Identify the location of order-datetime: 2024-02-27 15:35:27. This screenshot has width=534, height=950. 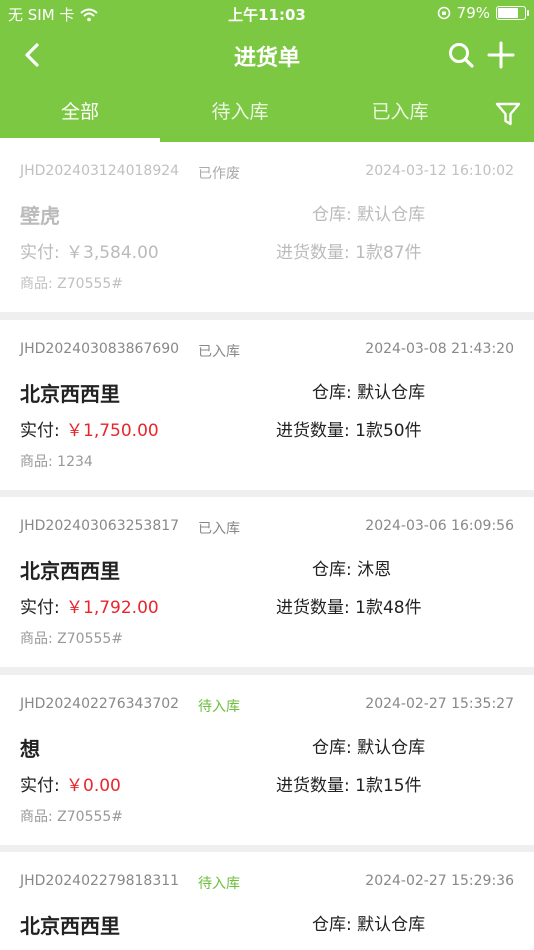
(439, 704).